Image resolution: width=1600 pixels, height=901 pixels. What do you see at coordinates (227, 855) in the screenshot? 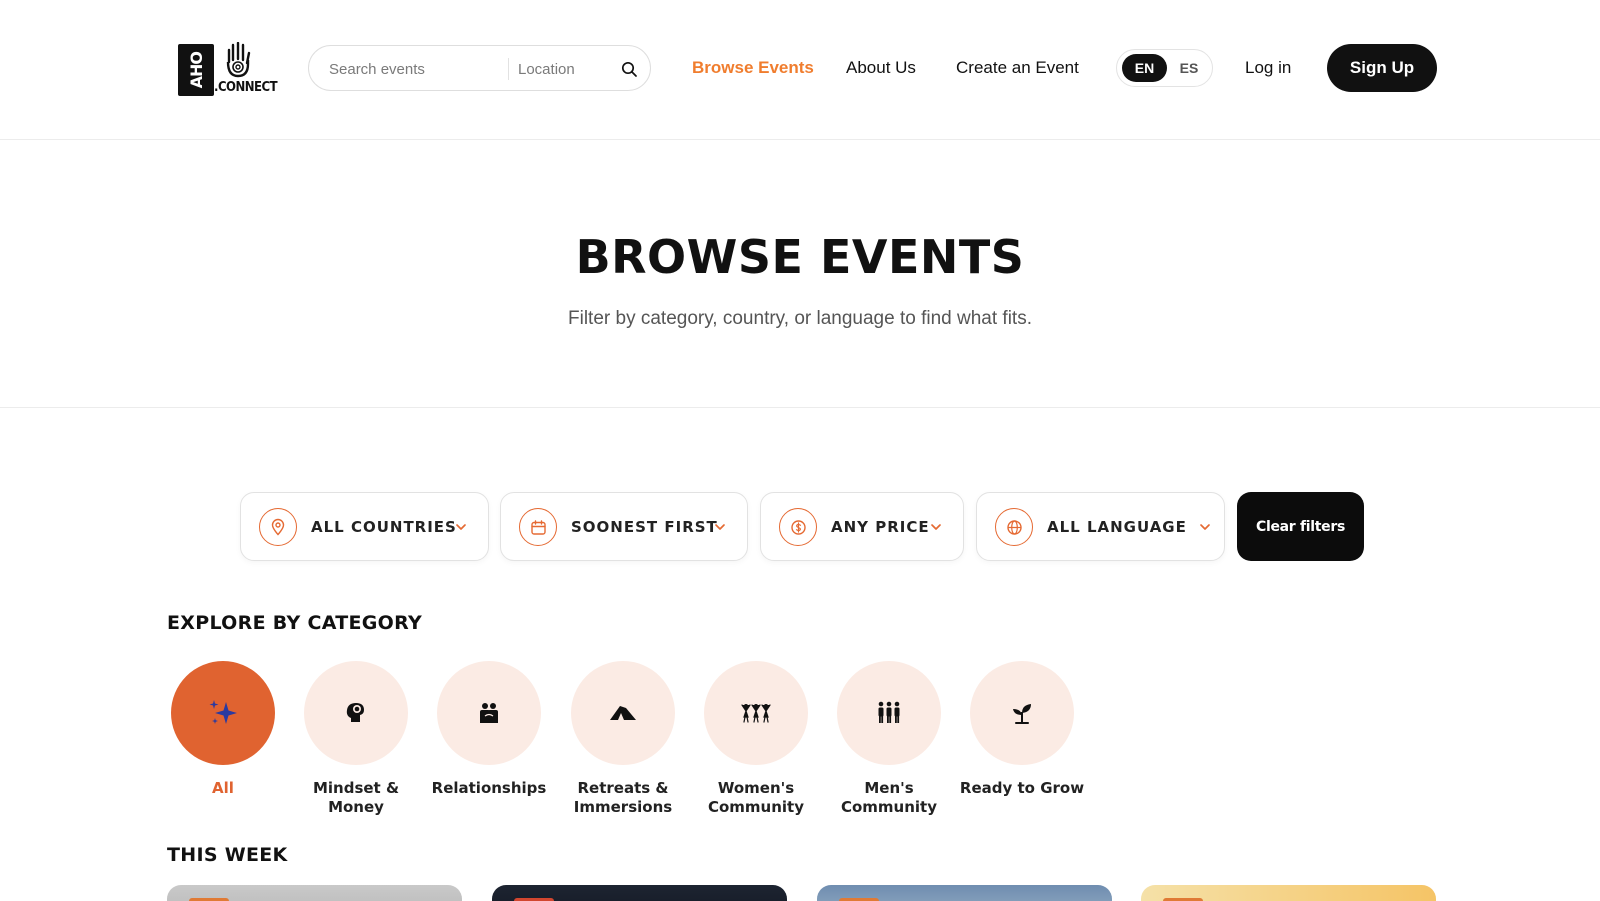
I see `this-week-heading: THIS WEEK` at bounding box center [227, 855].